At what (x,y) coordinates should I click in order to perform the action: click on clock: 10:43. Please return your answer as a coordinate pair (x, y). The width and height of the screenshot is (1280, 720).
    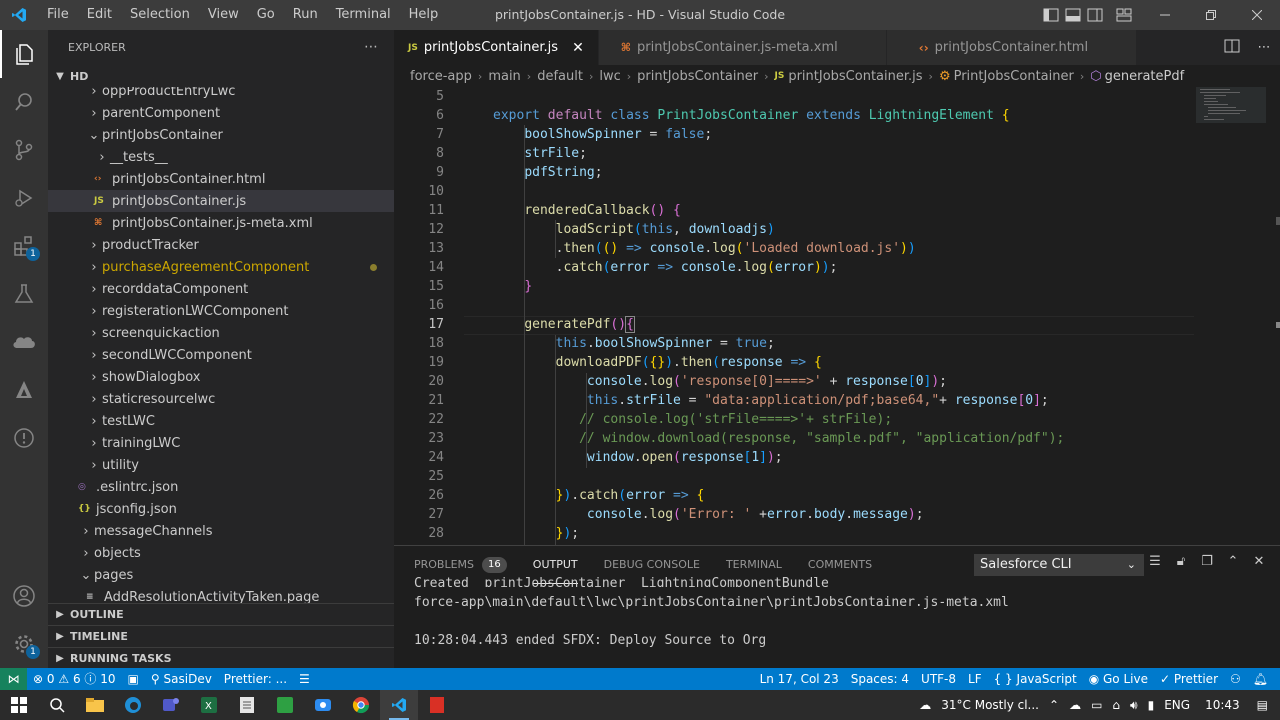
    Looking at the image, I should click on (1220, 705).